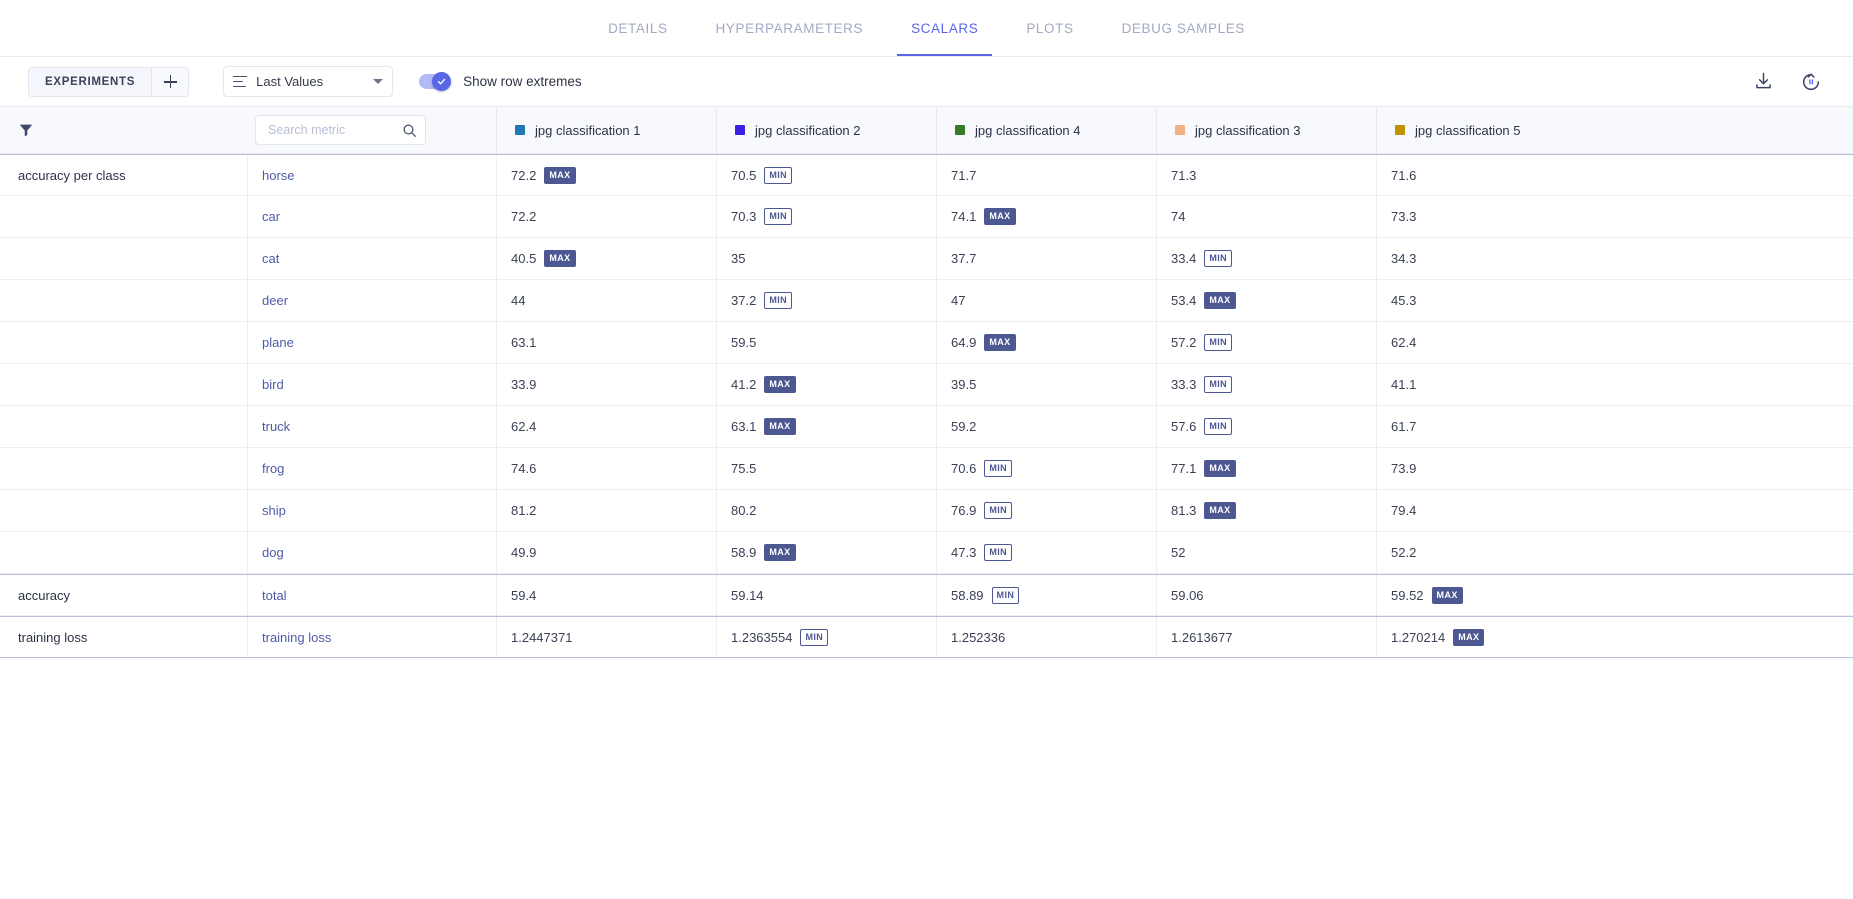  What do you see at coordinates (1468, 130) in the screenshot?
I see `column-header-label: jpg classification 5` at bounding box center [1468, 130].